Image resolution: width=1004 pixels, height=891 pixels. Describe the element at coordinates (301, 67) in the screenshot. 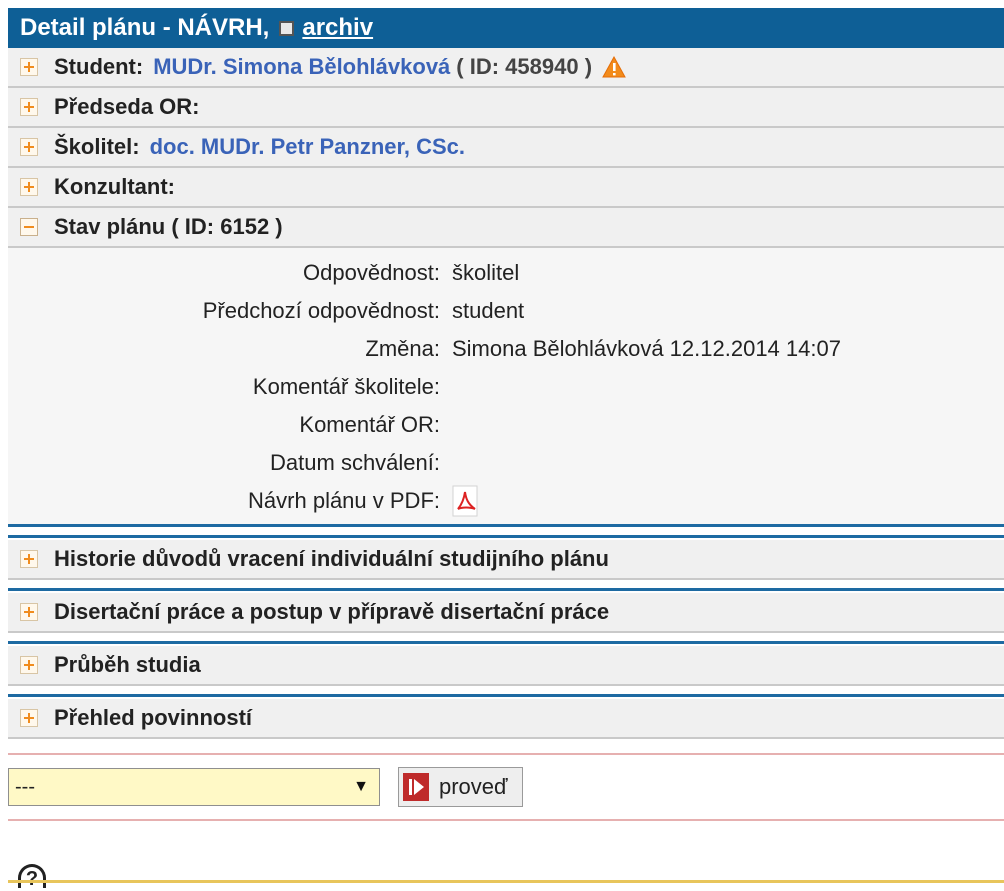

I see `student-name-link: MUDr. Simona Bělohlávková` at that location.